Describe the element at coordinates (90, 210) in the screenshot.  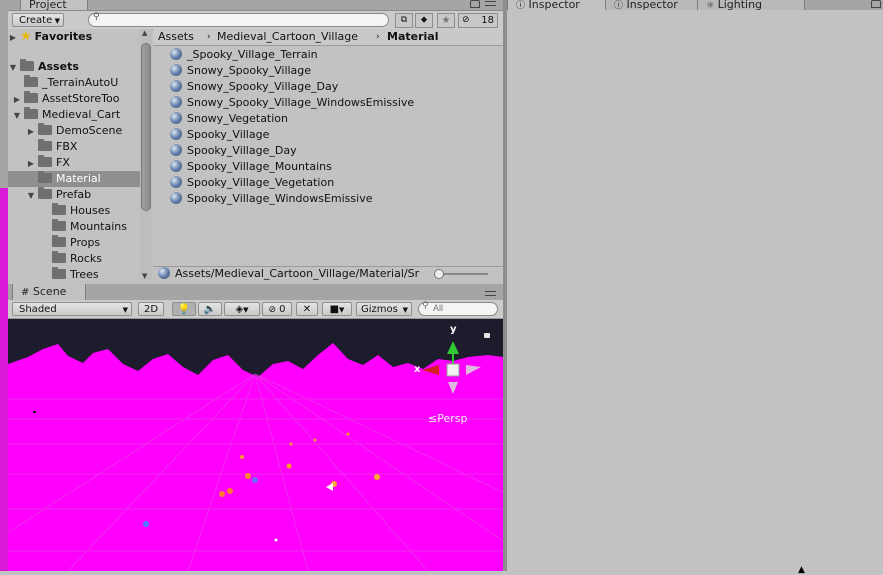
I see `tree-item-label: Houses` at that location.